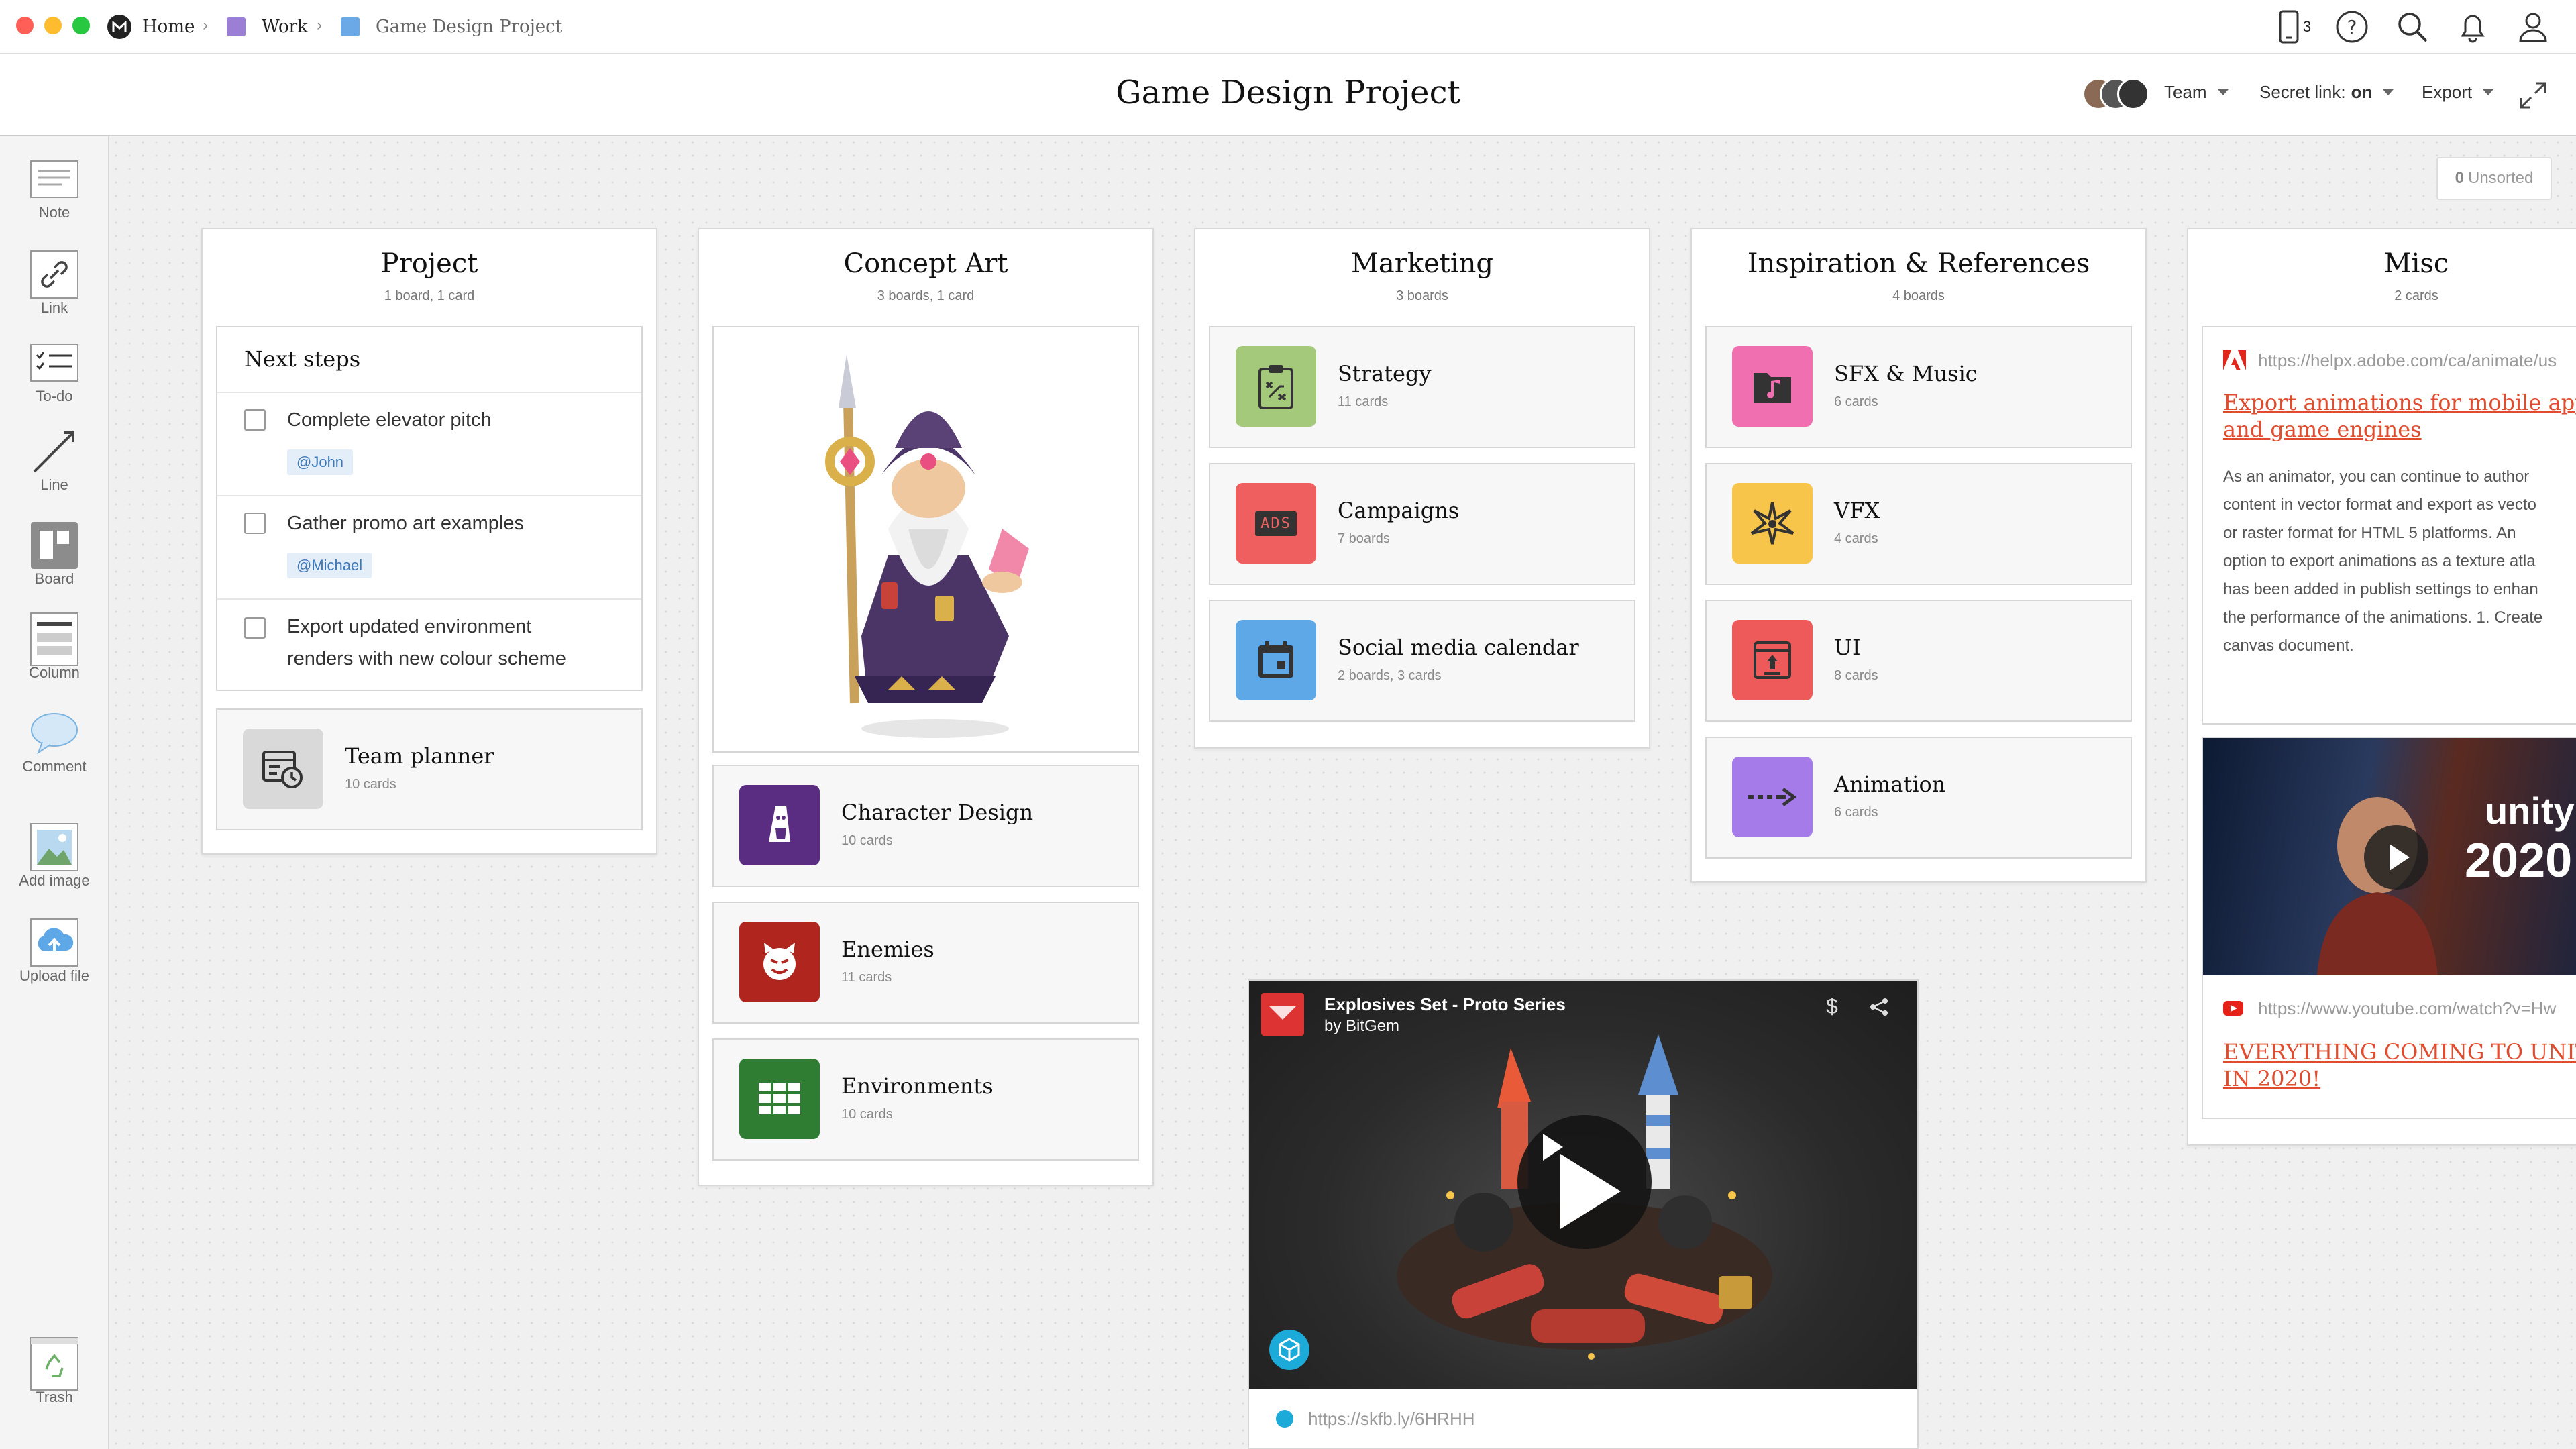 The image size is (2576, 1449). Describe the element at coordinates (1391, 1419) in the screenshot. I see `video-url: https://skfb.ly/6HRHH` at that location.